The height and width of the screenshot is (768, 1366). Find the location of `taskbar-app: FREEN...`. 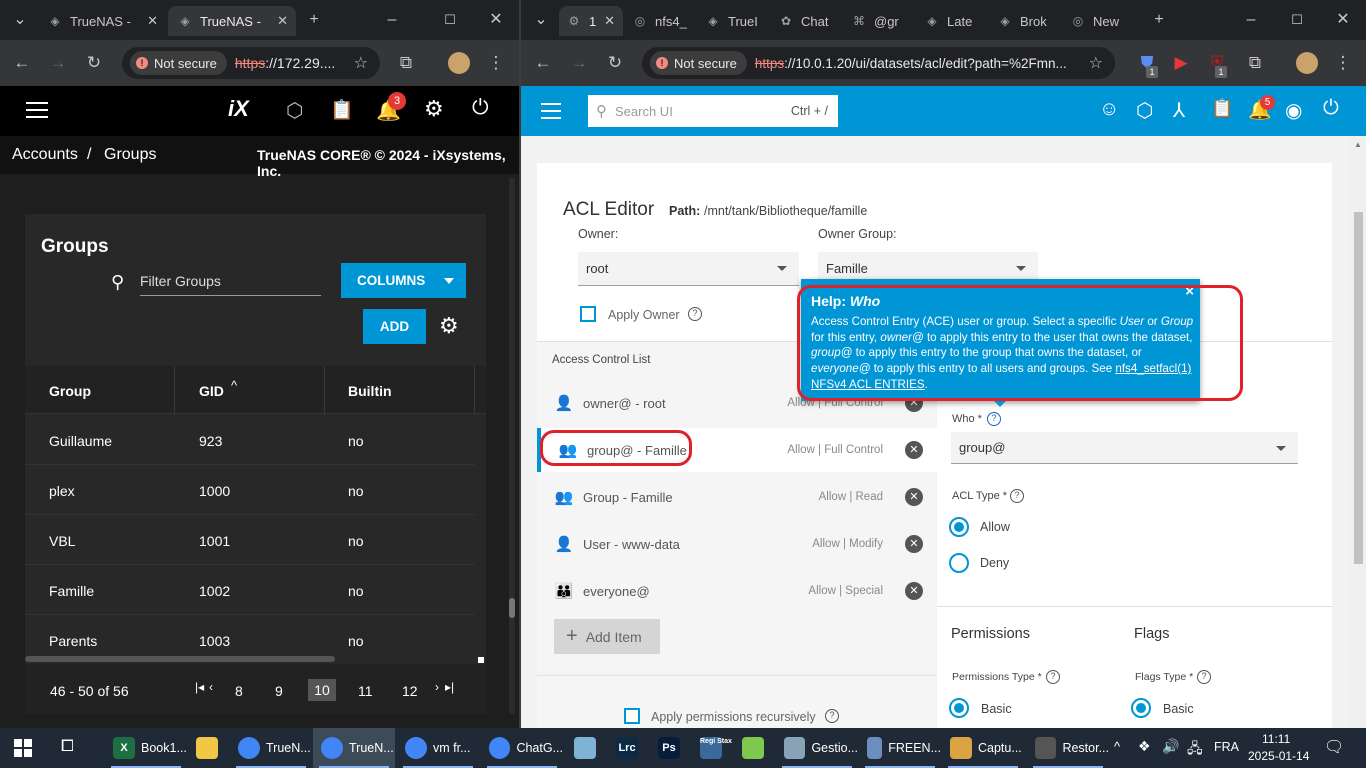

taskbar-app: FREEN... is located at coordinates (900, 748).